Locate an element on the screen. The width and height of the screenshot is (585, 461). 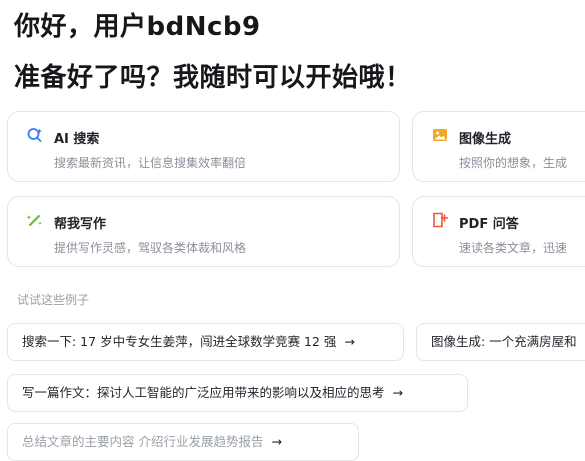
ai-search-card: AI 搜索 搜索最新资讯，让信息搜集效率翻倍 is located at coordinates (203, 146).